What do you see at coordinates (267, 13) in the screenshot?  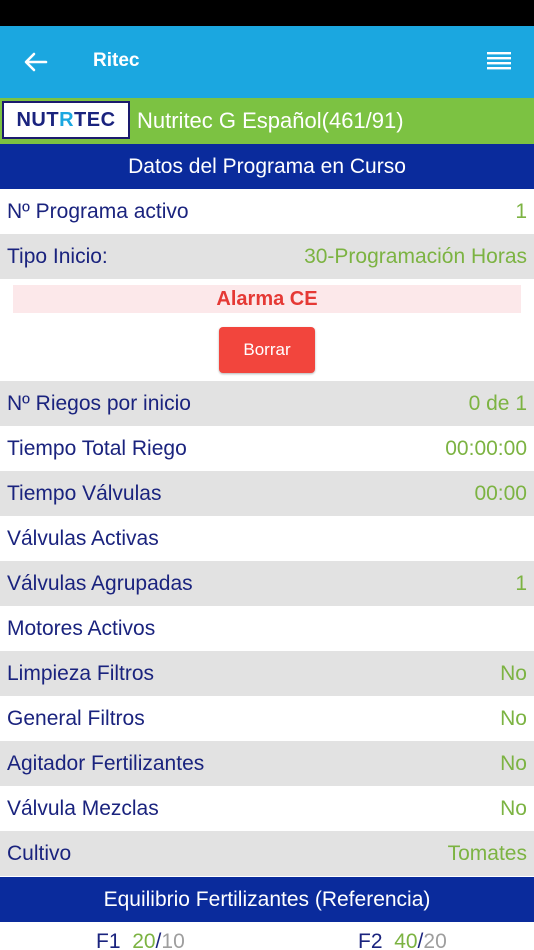 I see `status-bar` at bounding box center [267, 13].